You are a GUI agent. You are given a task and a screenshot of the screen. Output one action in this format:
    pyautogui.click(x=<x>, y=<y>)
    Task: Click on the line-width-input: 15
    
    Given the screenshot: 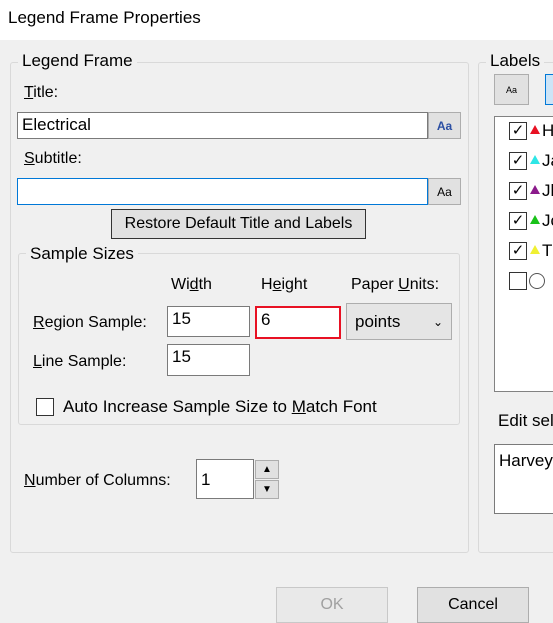 What is the action you would take?
    pyautogui.click(x=208, y=360)
    